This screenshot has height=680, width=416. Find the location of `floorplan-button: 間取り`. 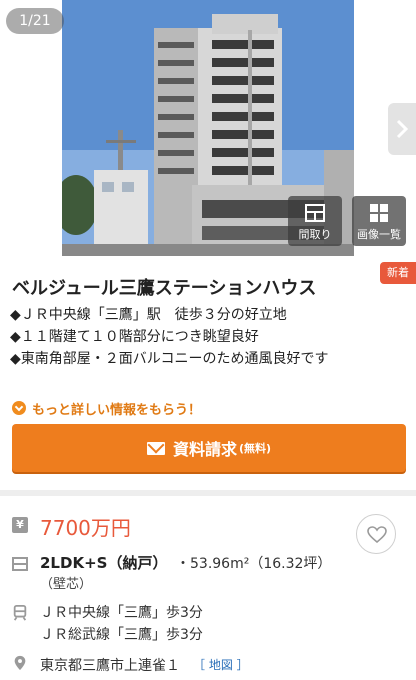

floorplan-button: 間取り is located at coordinates (315, 221).